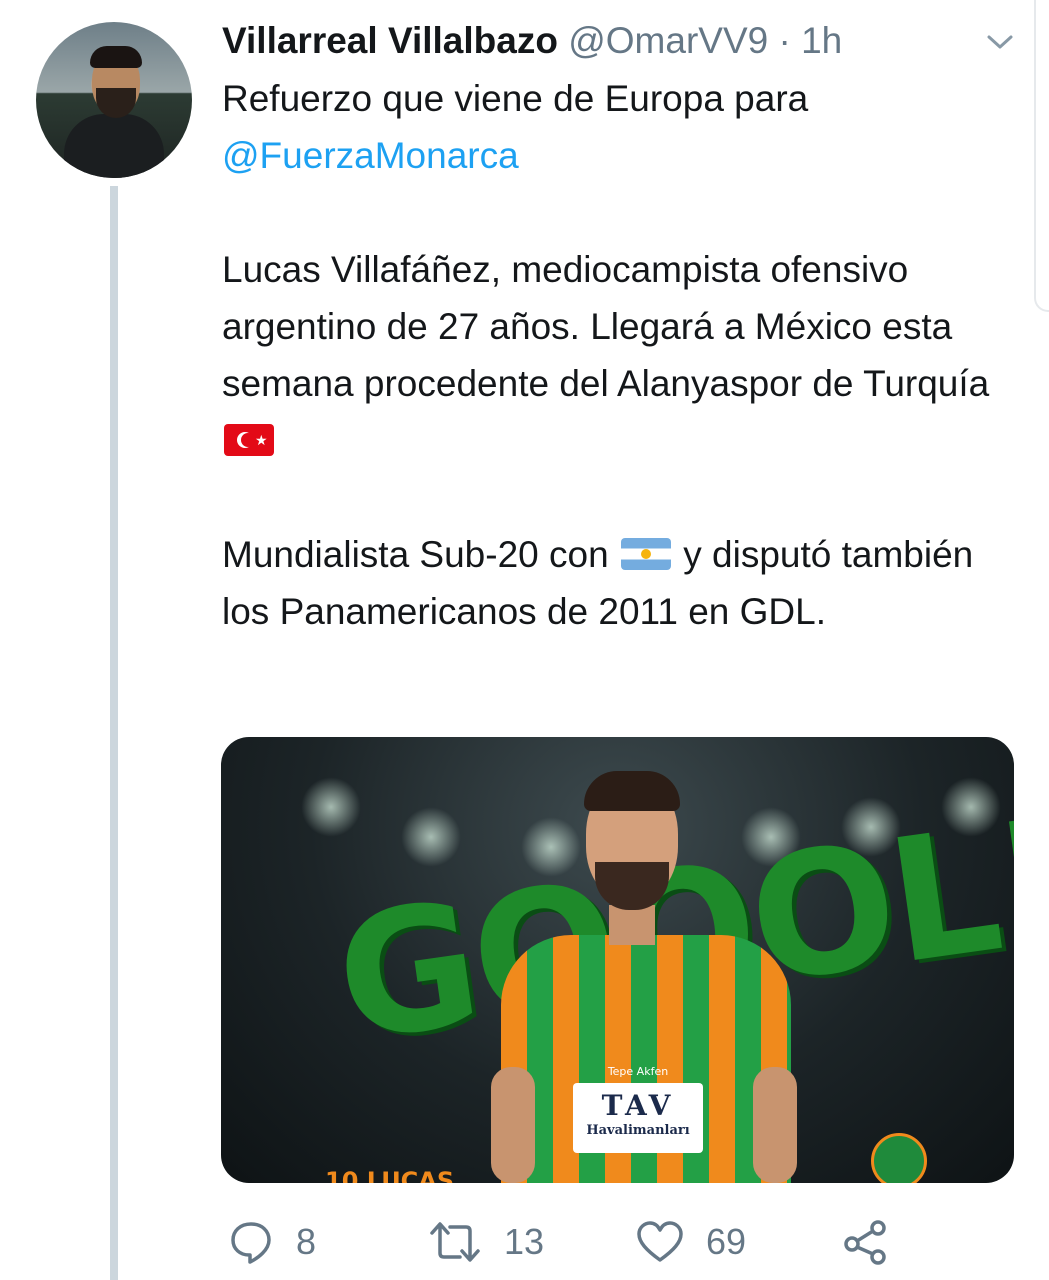  I want to click on like-count: 69, so click(726, 1241).